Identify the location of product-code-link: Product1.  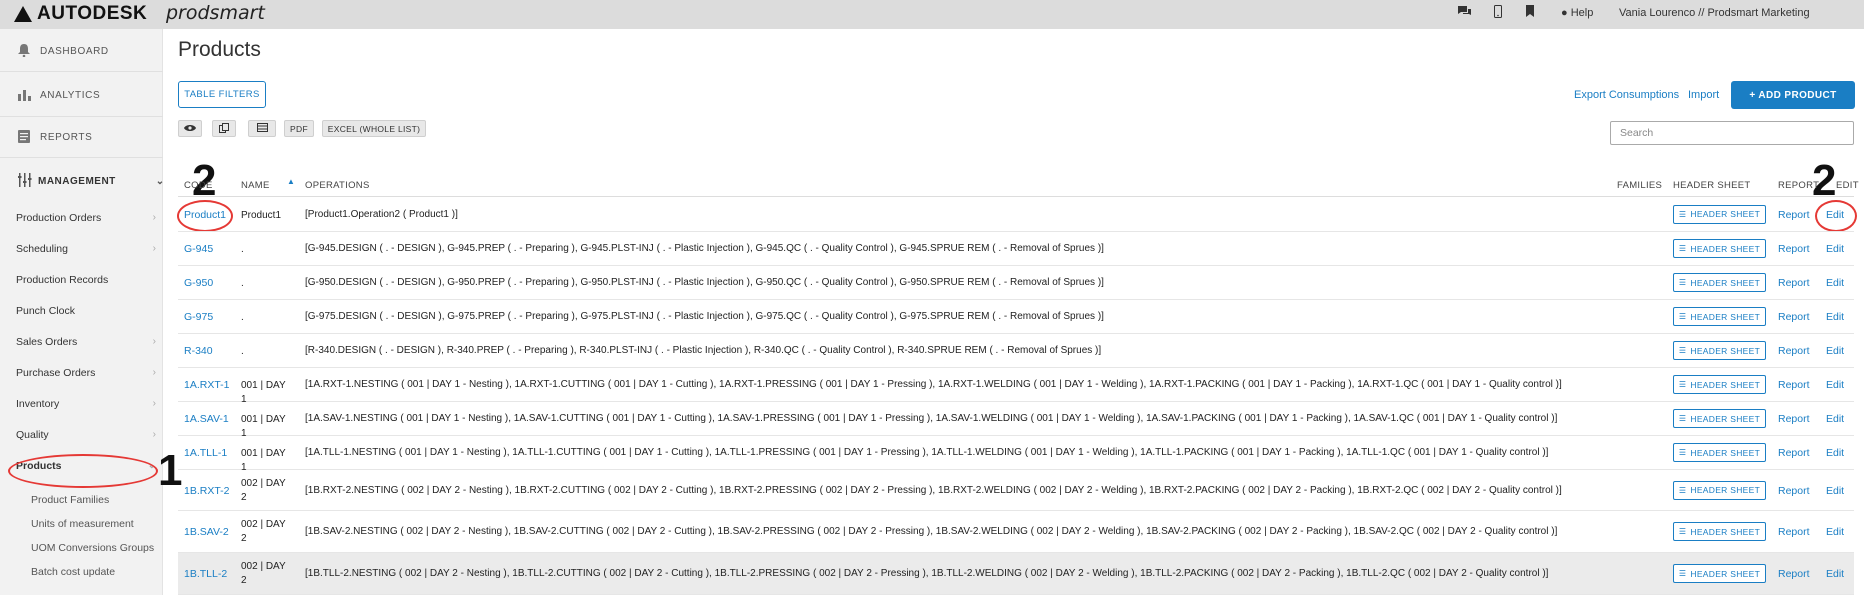
(205, 215).